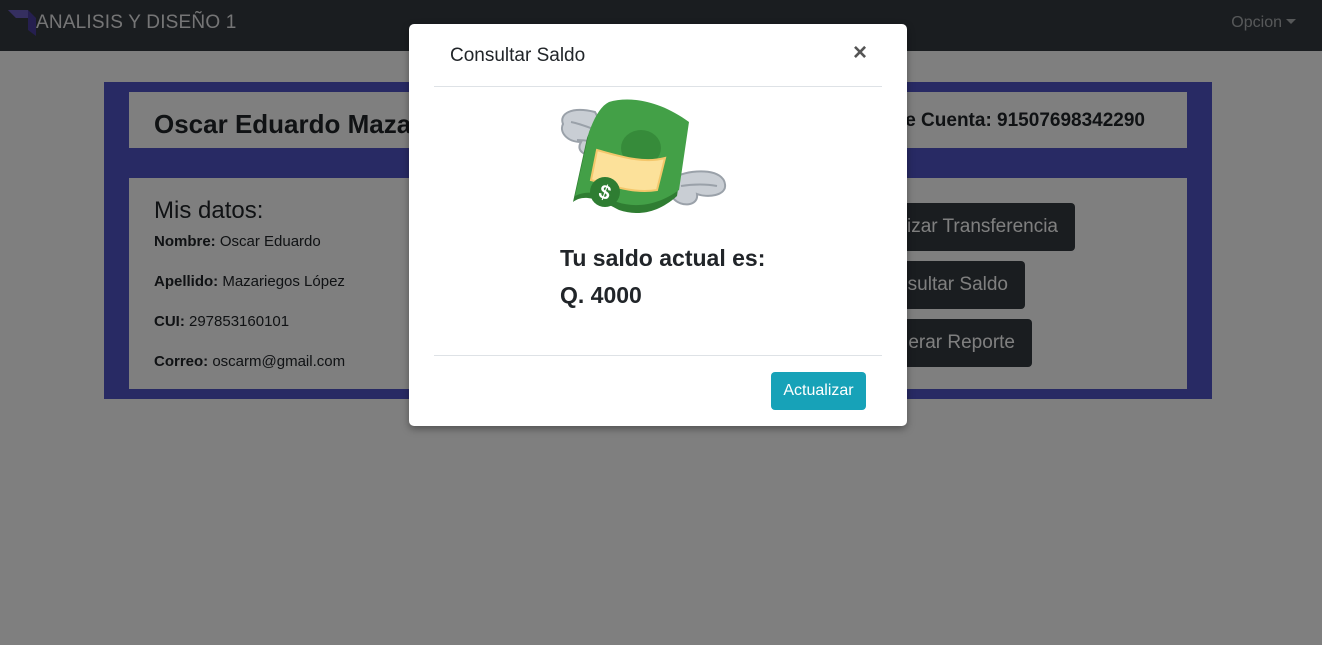 This screenshot has width=1322, height=645. What do you see at coordinates (601, 295) in the screenshot?
I see `balance-value: Q. 4000` at bounding box center [601, 295].